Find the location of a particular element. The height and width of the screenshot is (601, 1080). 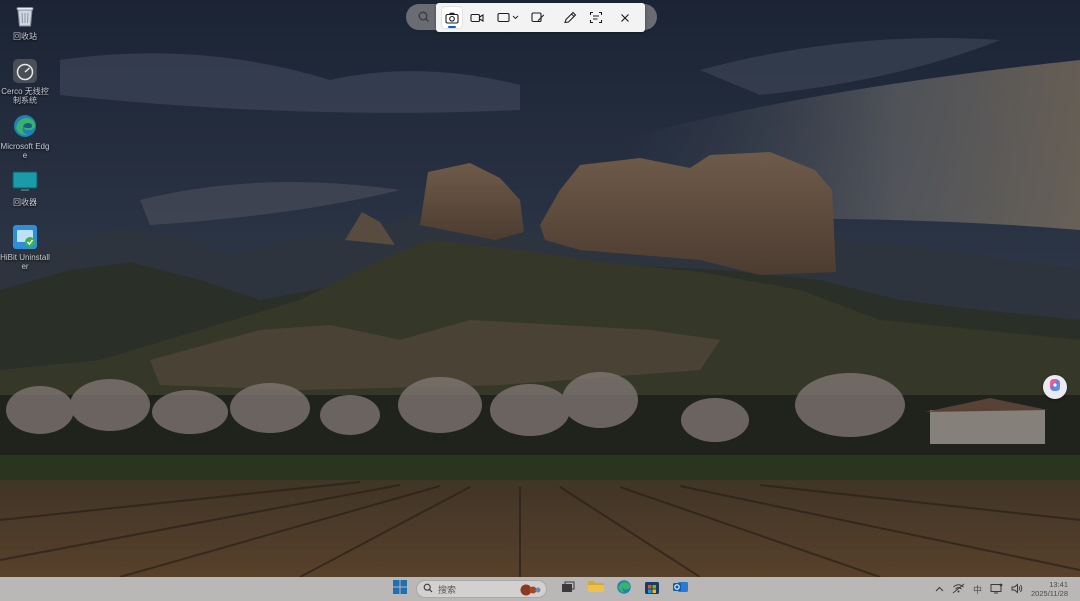

floating-assistant-button is located at coordinates (1055, 387).